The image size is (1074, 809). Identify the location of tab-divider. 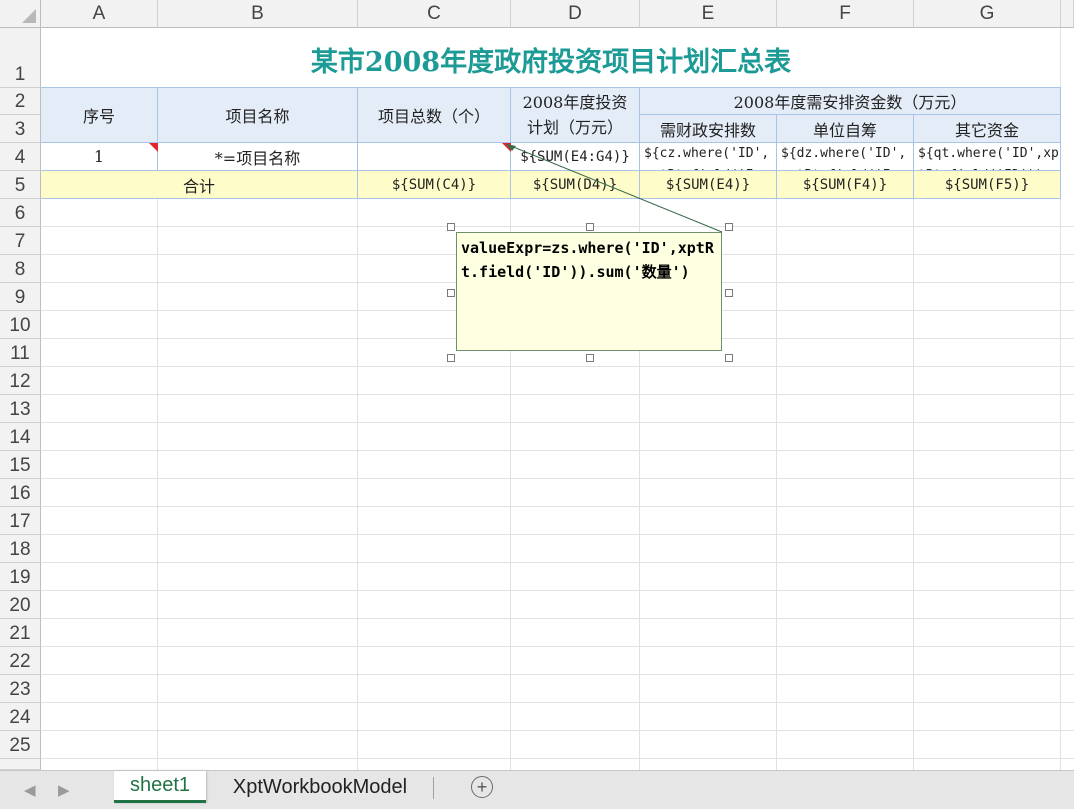
(433, 788).